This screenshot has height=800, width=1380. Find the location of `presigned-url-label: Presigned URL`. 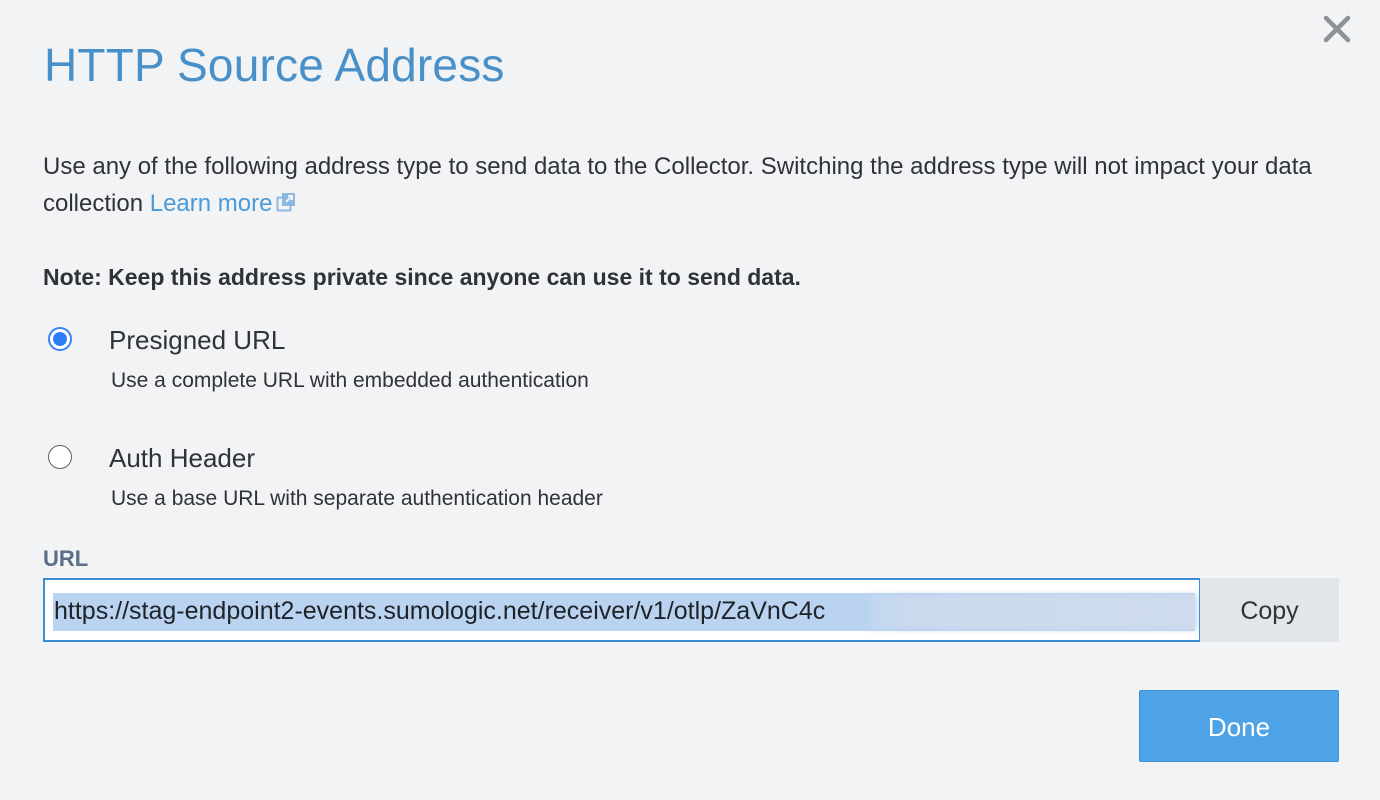

presigned-url-label: Presigned URL is located at coordinates (197, 340).